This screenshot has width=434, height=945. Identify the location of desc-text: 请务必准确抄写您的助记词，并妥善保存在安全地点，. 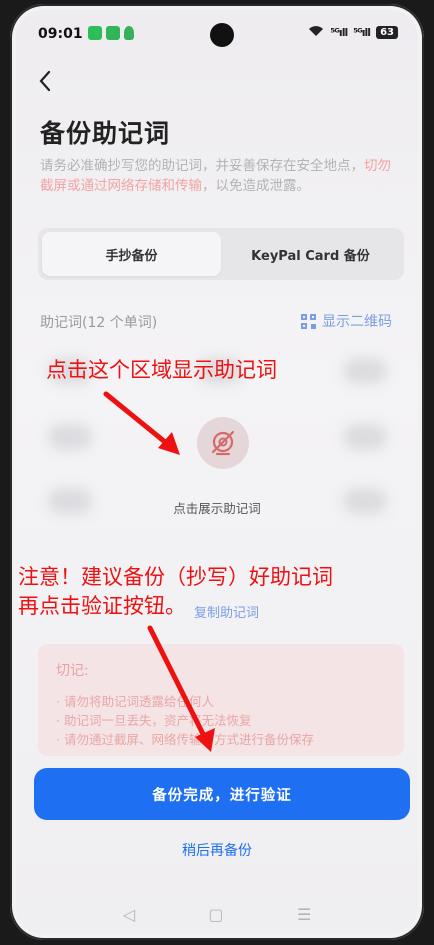
(202, 166).